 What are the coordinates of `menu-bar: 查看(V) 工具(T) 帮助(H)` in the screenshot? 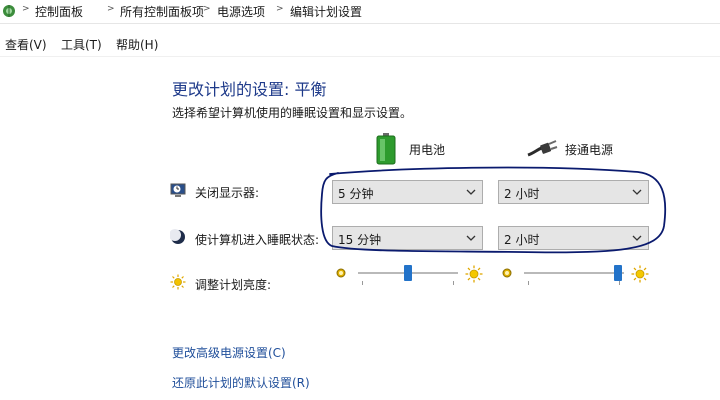 It's located at (360, 44).